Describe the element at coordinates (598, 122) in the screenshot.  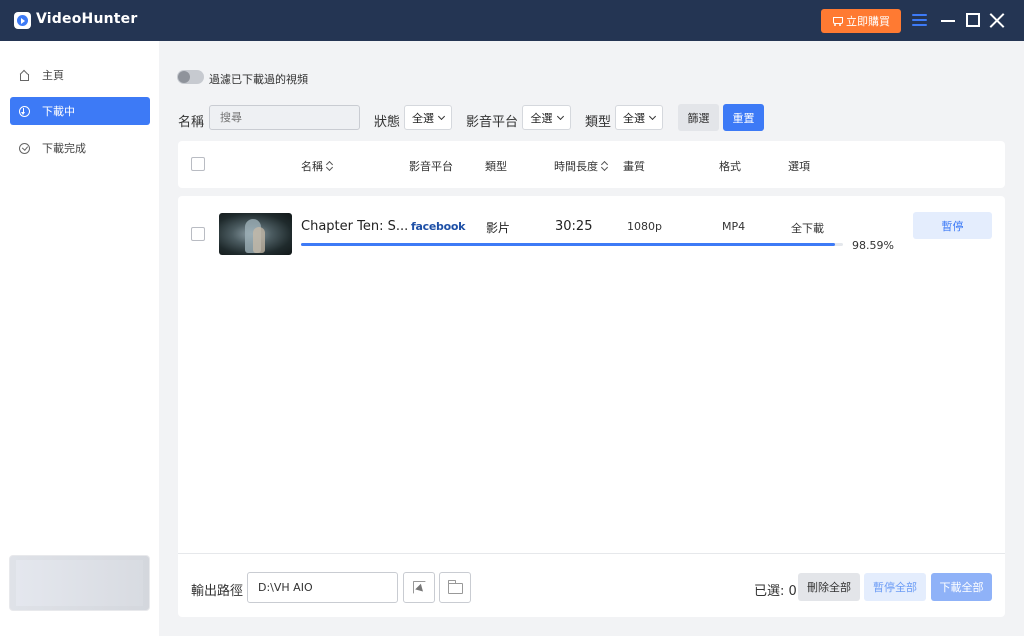
I see `type-filter-label: 類型` at that location.